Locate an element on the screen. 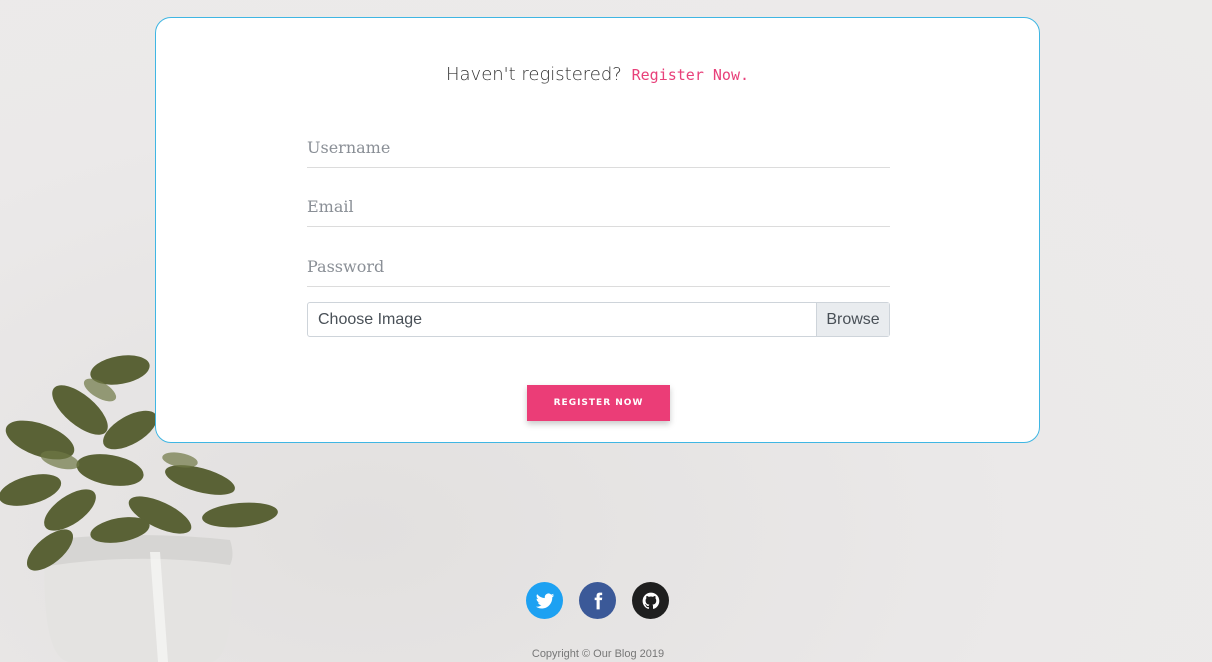 The image size is (1212, 662). signup-prompt-line: Haven't registered? Register Now. is located at coordinates (597, 74).